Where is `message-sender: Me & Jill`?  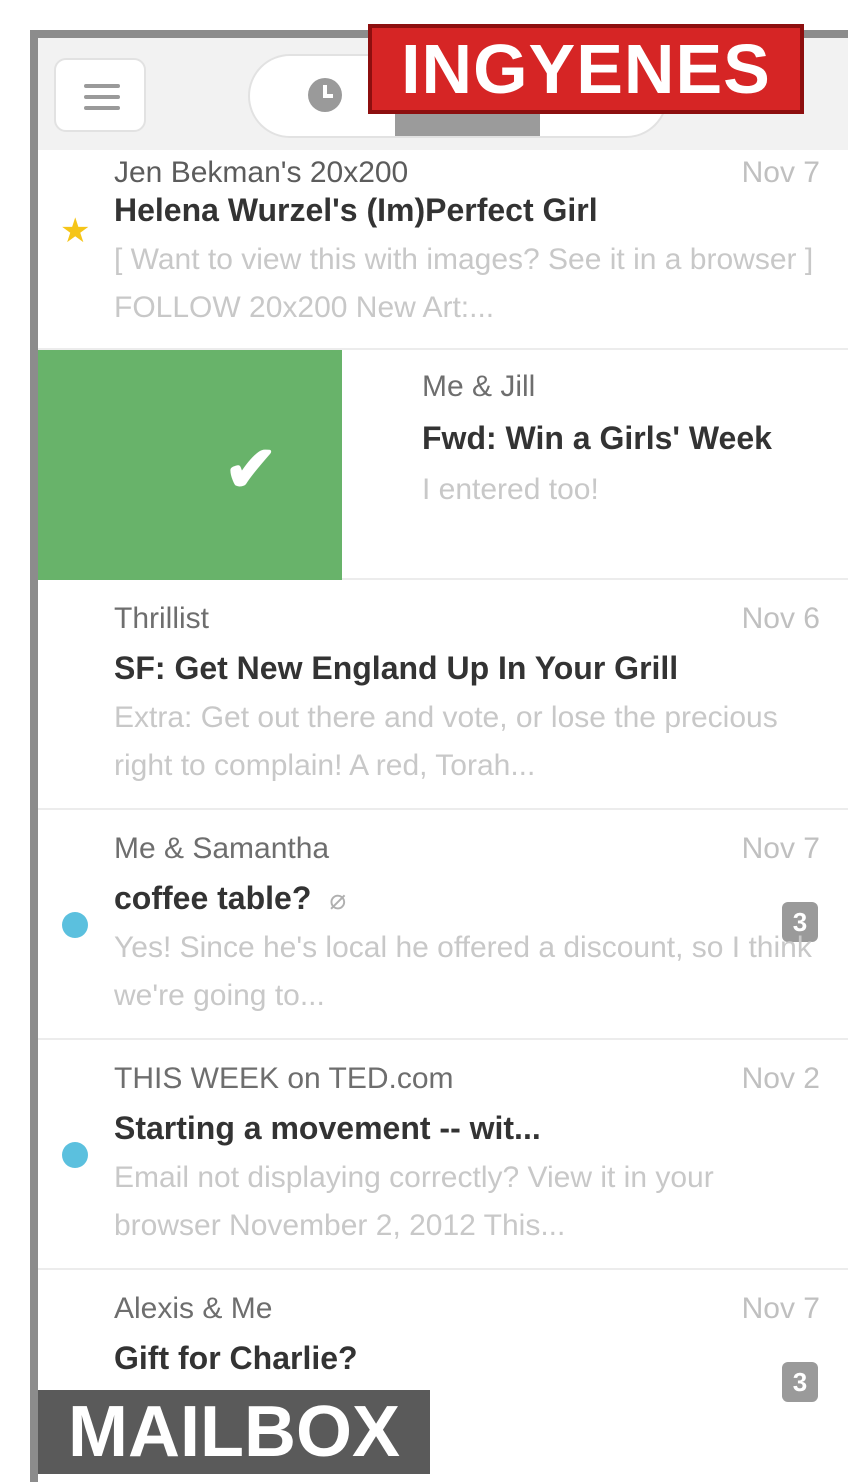 message-sender: Me & Jill is located at coordinates (479, 386).